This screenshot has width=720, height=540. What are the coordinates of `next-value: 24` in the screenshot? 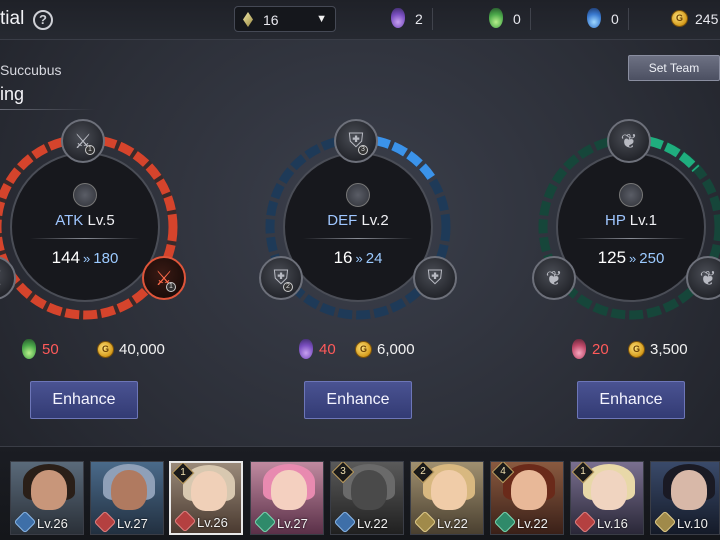 It's located at (374, 258).